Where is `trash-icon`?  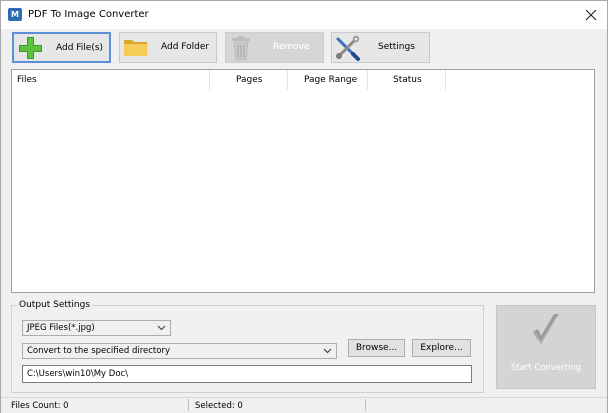 trash-icon is located at coordinates (241, 48).